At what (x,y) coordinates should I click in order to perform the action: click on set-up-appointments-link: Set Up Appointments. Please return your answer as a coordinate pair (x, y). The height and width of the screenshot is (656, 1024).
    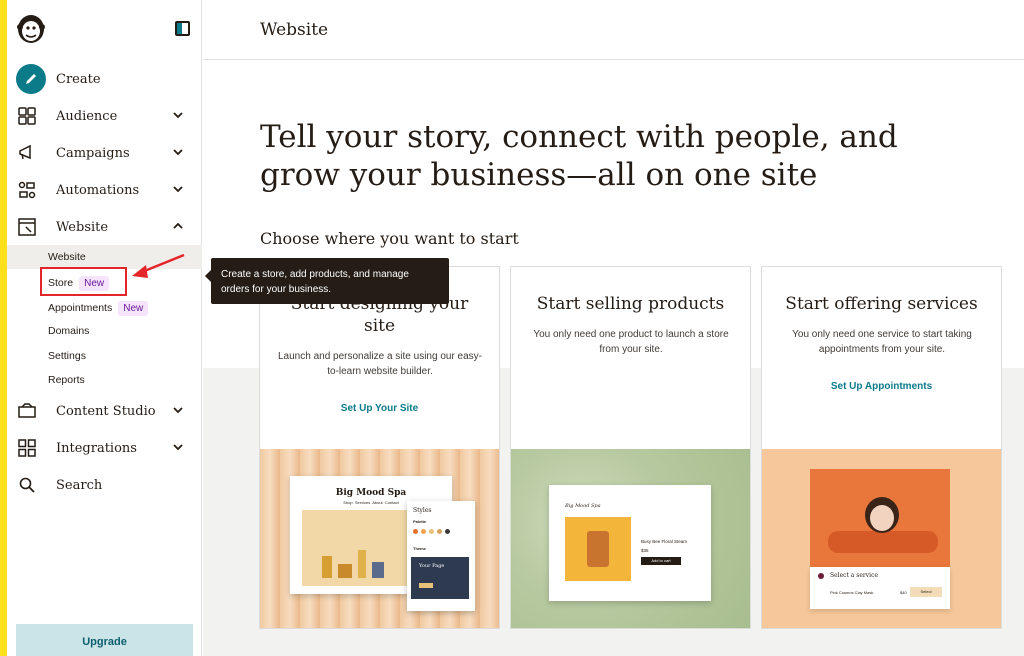
    Looking at the image, I should click on (881, 386).